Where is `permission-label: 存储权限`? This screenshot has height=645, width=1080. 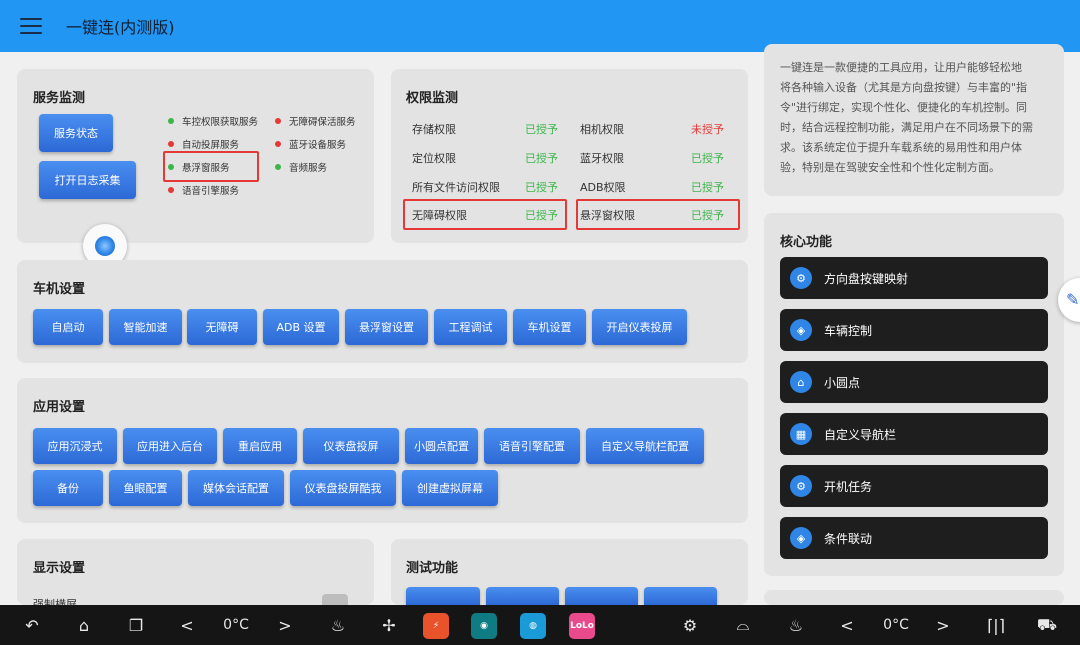 permission-label: 存储权限 is located at coordinates (434, 129).